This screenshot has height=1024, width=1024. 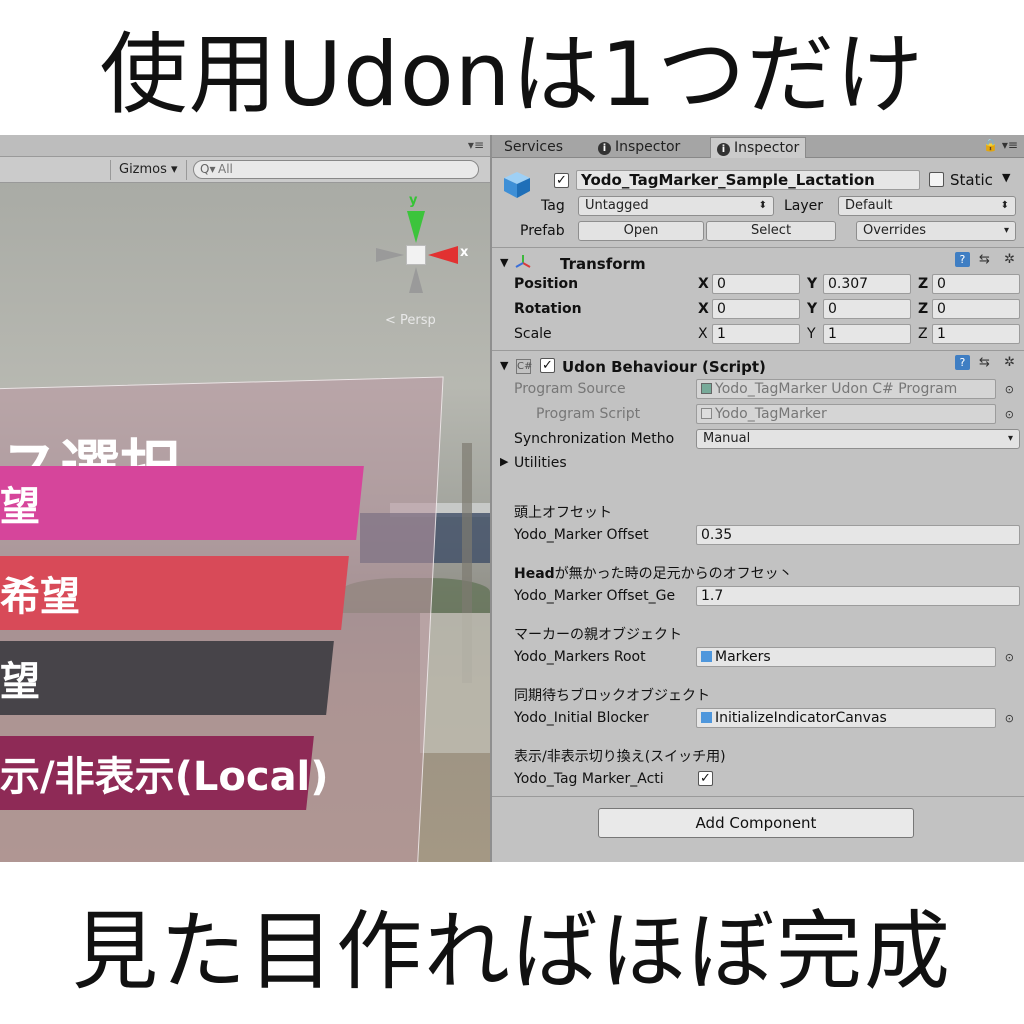 I want to click on sync-method-dropdown: Manual ▾, so click(x=858, y=439).